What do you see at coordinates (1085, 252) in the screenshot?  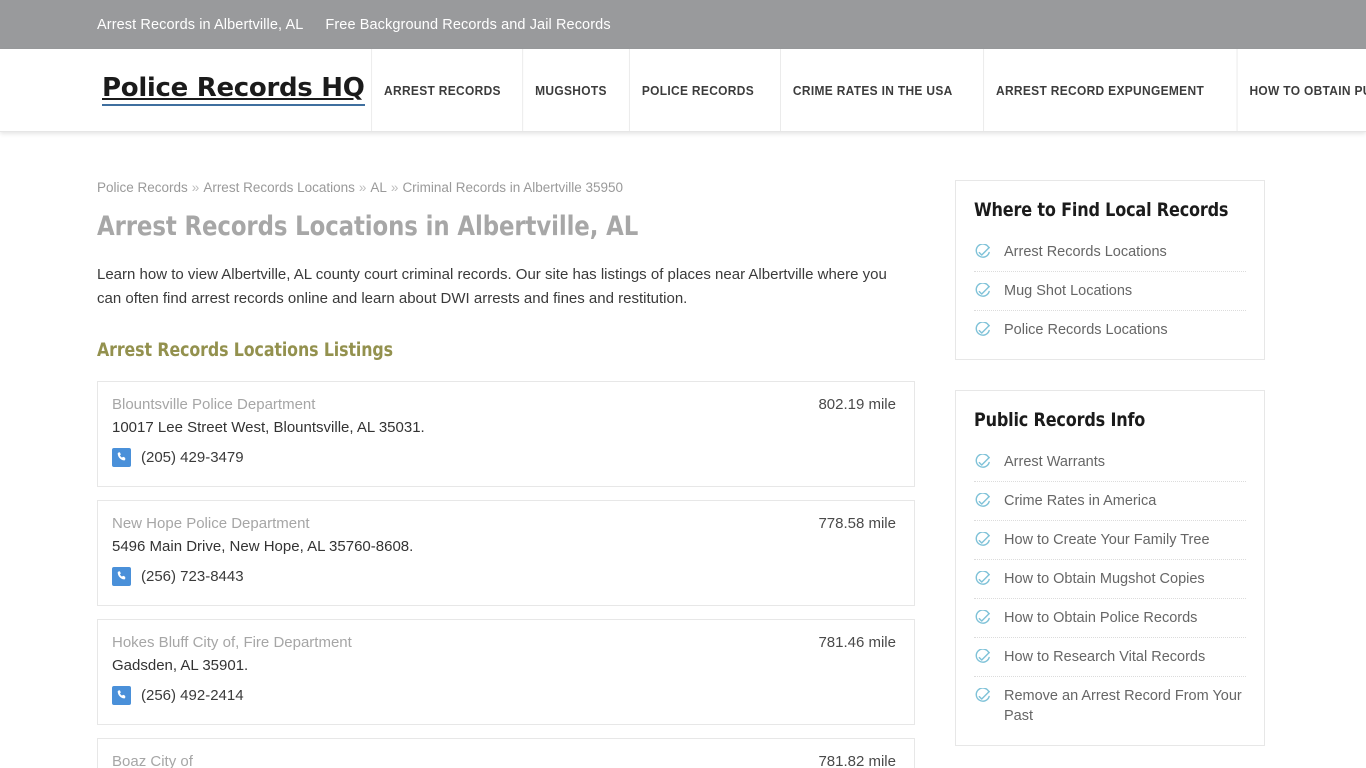 I see `list-item-label: Arrest Records Locations` at bounding box center [1085, 252].